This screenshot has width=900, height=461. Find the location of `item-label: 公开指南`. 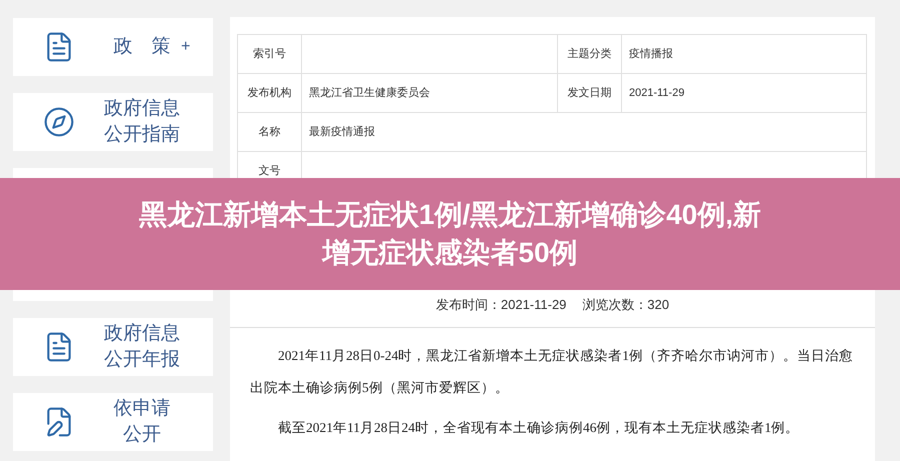

item-label: 公开指南 is located at coordinates (142, 135).